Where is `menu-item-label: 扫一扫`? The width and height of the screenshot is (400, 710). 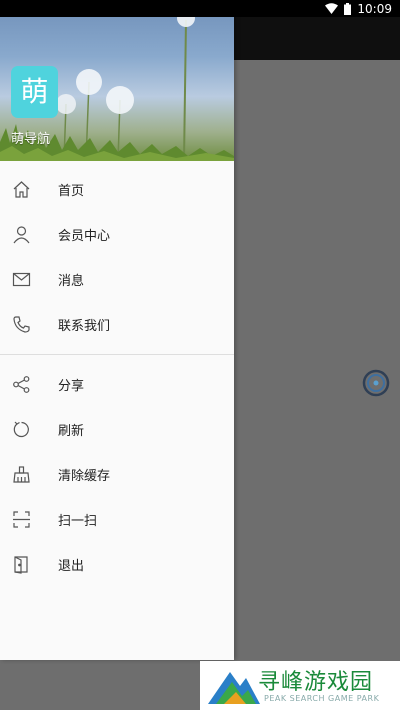
menu-item-label: 扫一扫 is located at coordinates (78, 521).